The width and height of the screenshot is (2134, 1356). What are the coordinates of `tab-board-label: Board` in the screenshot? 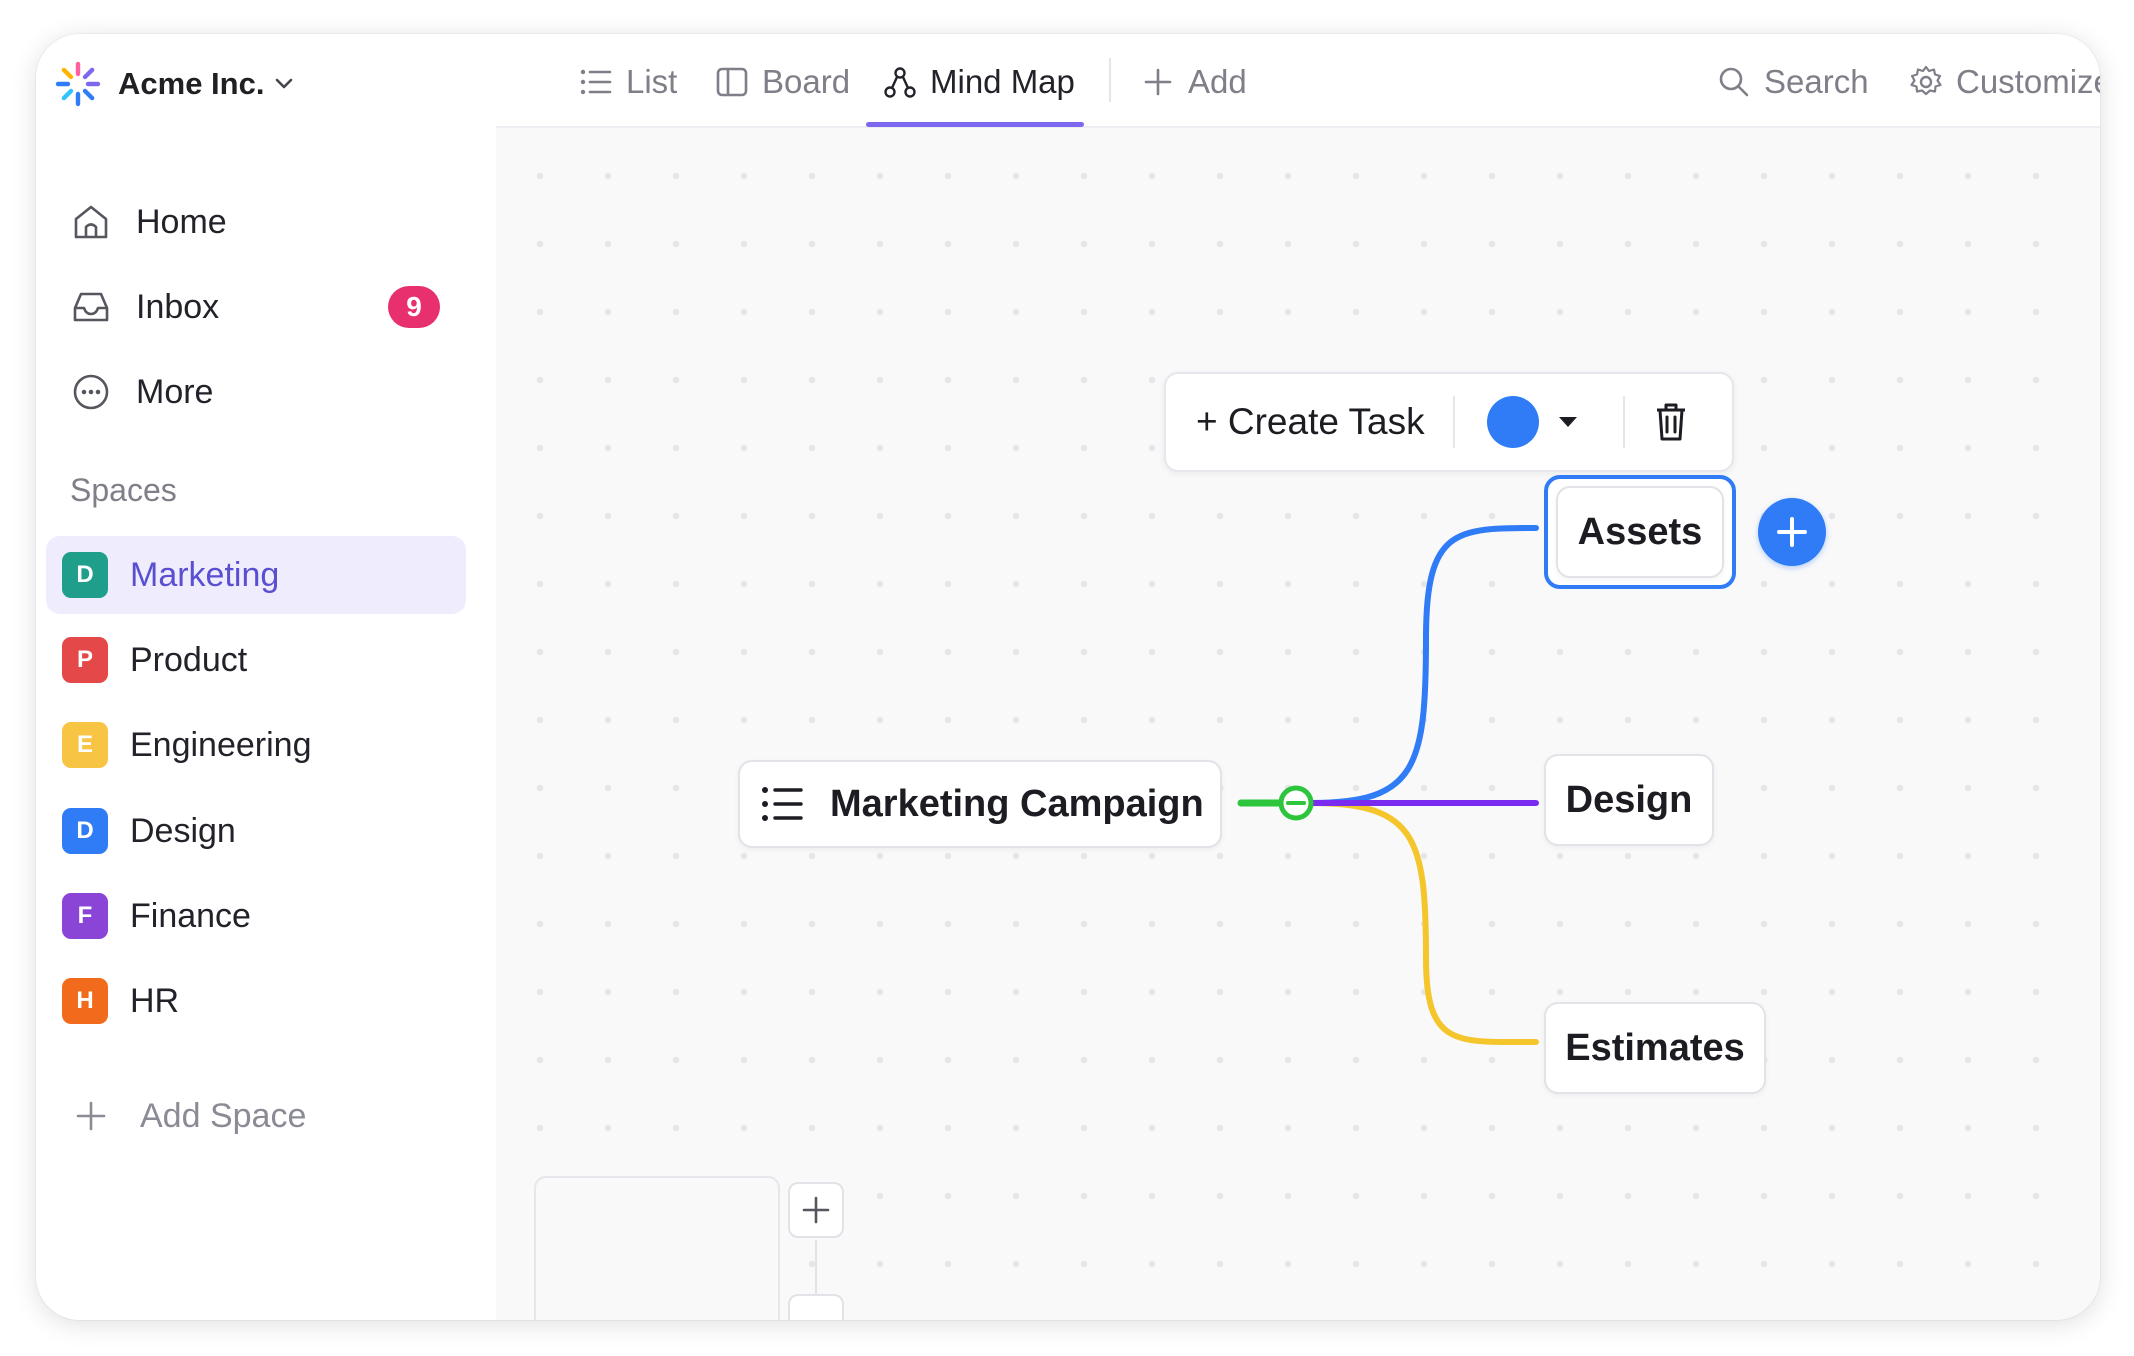 It's located at (806, 81).